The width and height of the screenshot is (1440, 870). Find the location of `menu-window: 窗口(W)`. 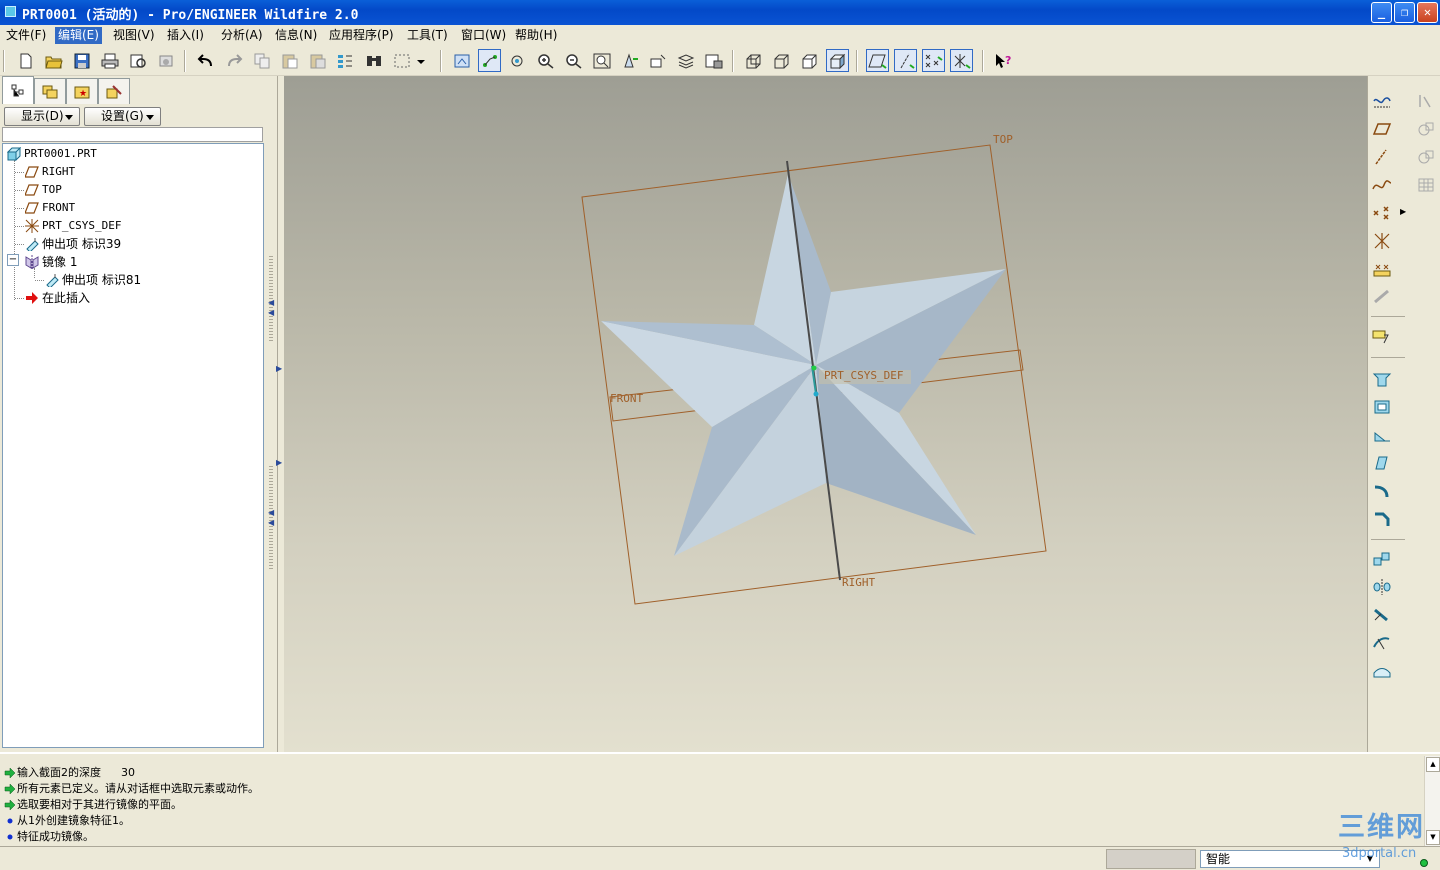

menu-window: 窗口(W) is located at coordinates (483, 35).